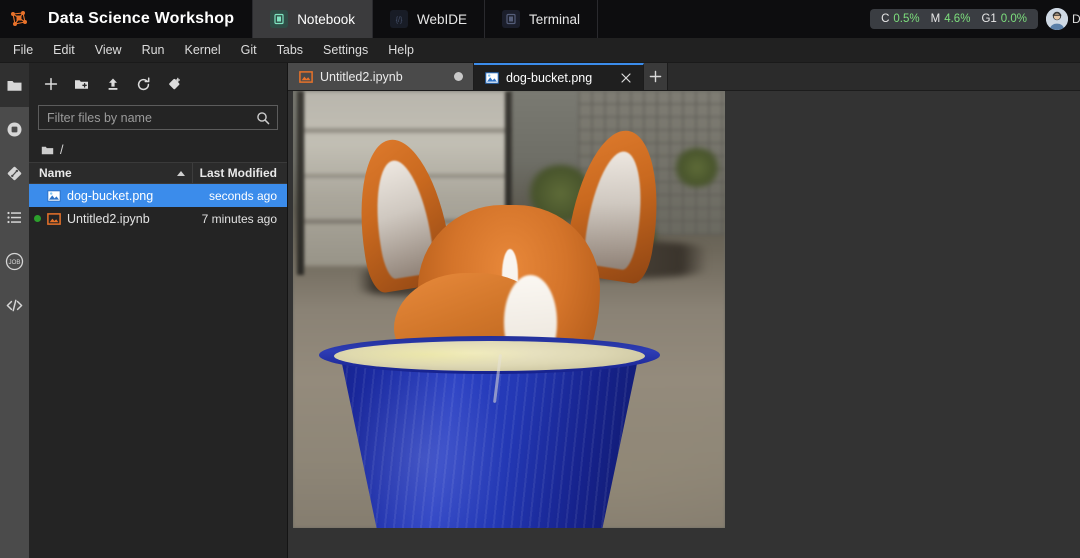  I want to click on sidebar-item-running-sessions, so click(14, 129).